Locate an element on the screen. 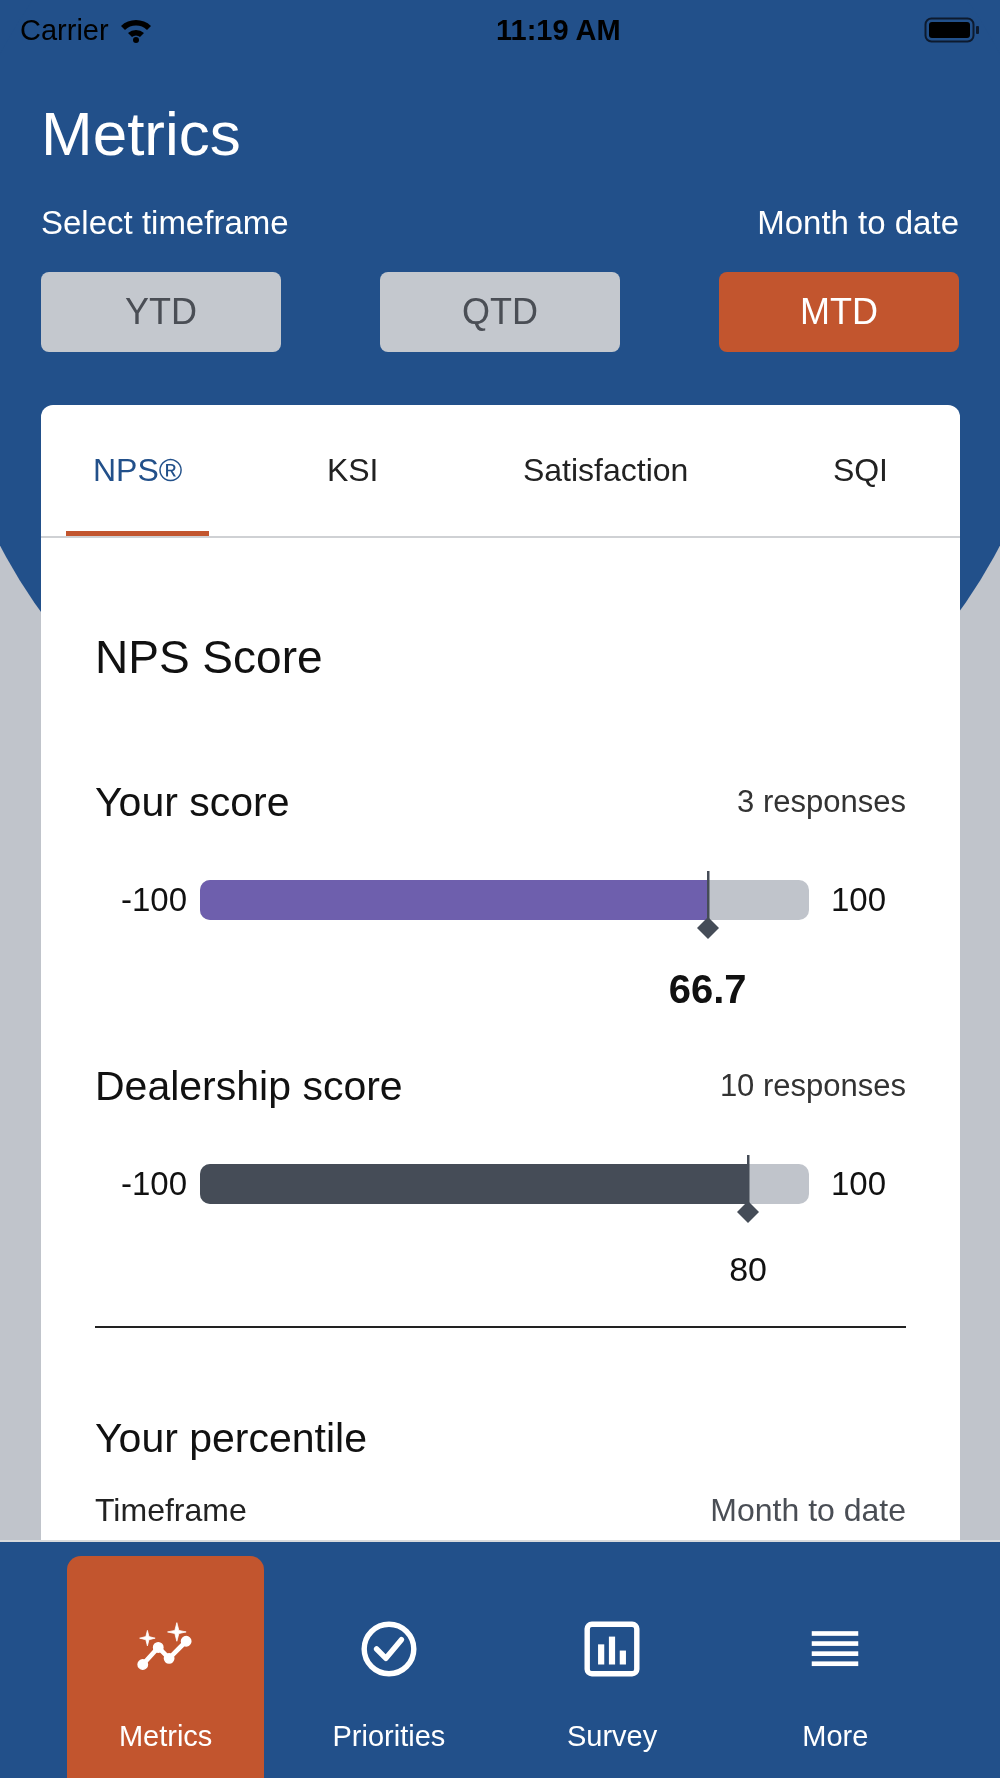 The width and height of the screenshot is (1000, 1778). timeframe-button: QTD is located at coordinates (500, 312).